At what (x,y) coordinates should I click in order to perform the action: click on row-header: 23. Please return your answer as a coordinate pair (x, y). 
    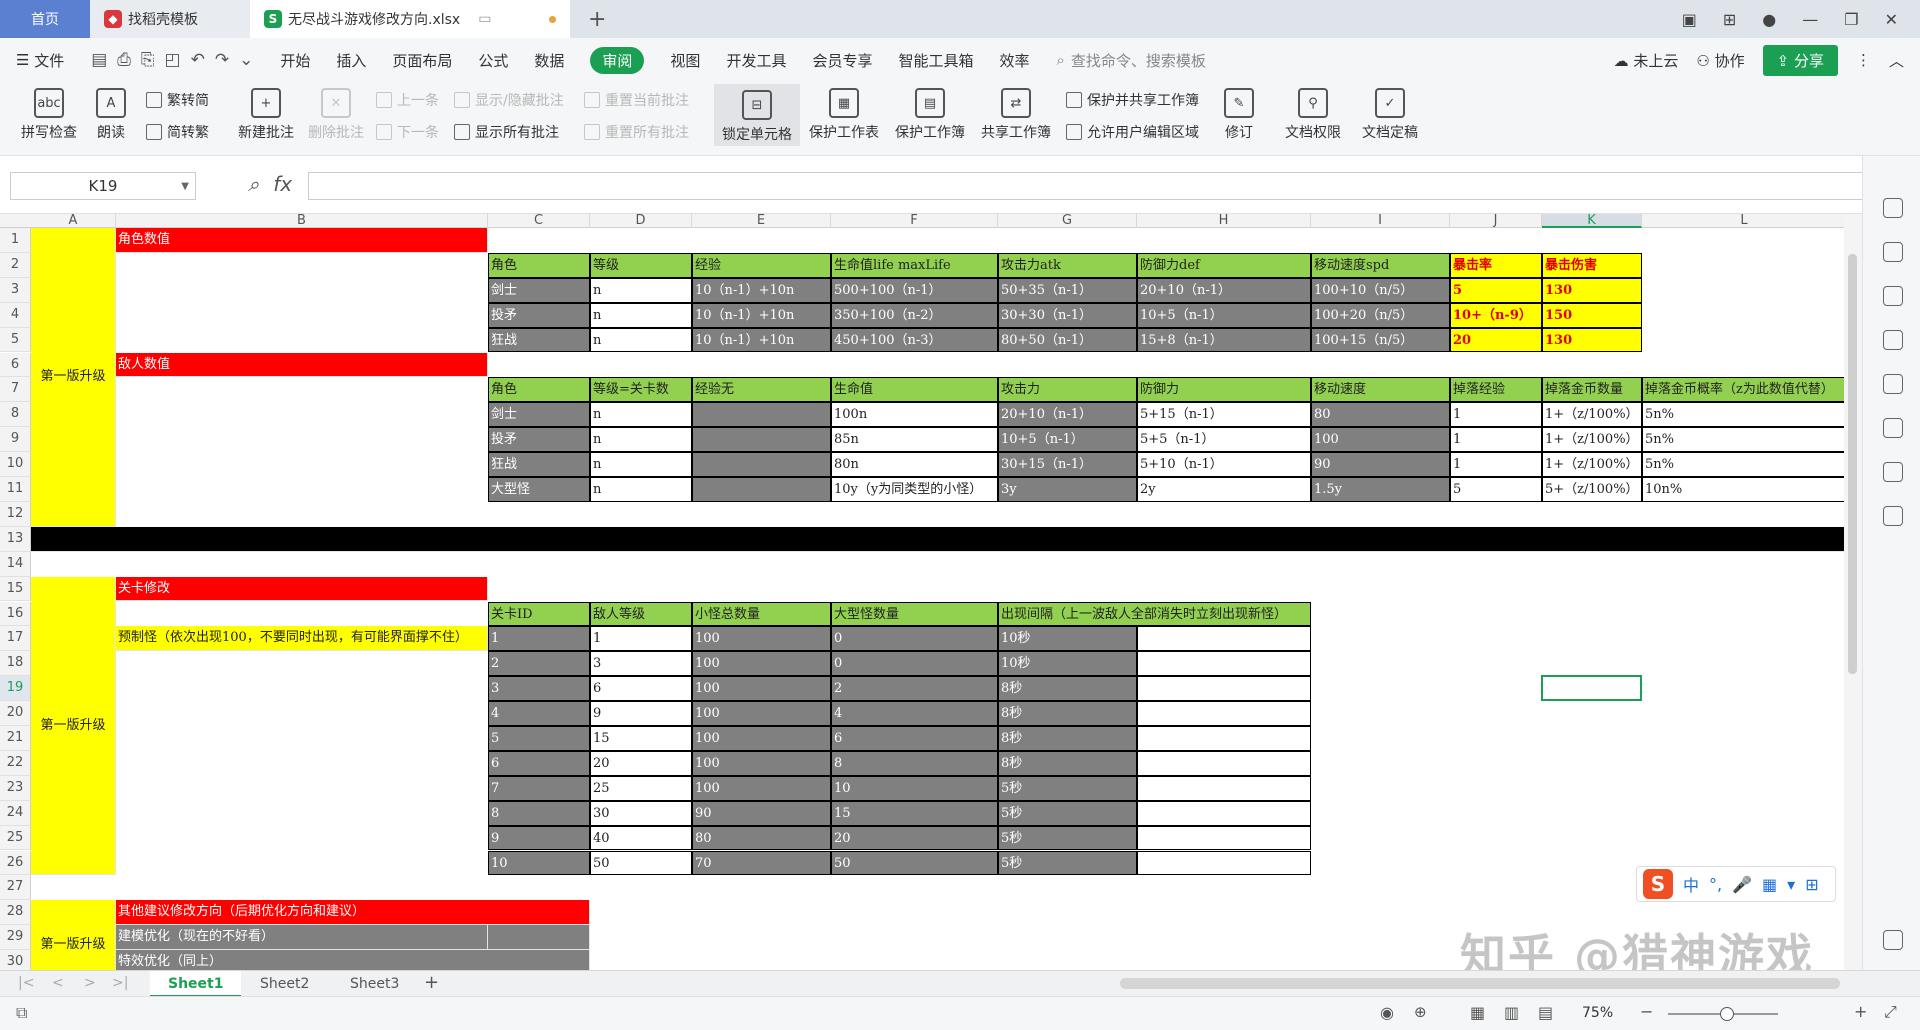
    Looking at the image, I should click on (15, 788).